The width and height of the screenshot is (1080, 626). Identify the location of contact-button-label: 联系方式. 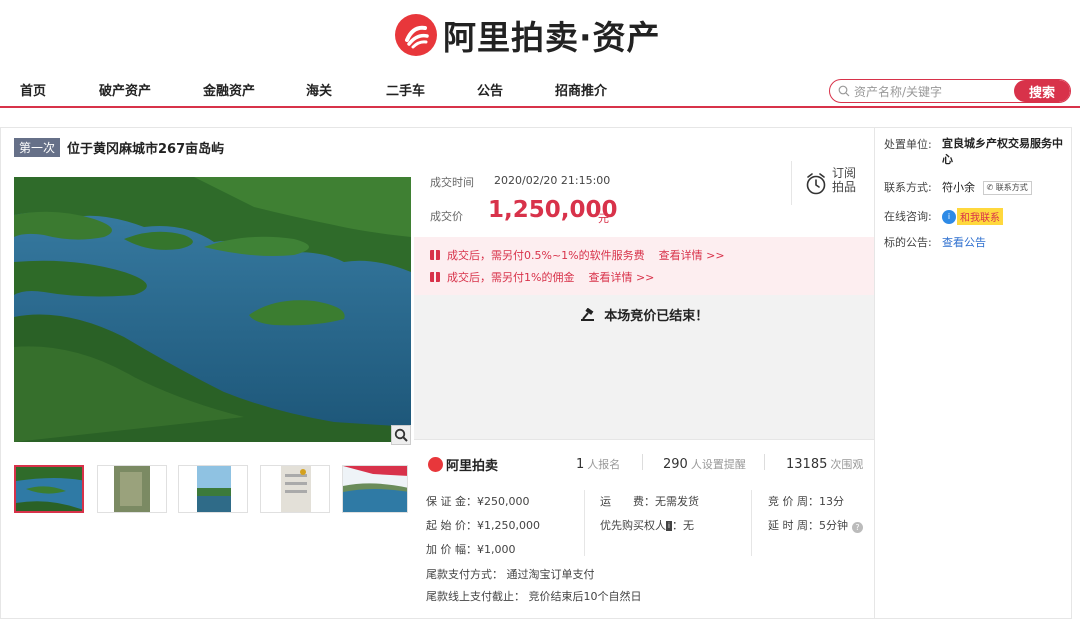
(1011, 187).